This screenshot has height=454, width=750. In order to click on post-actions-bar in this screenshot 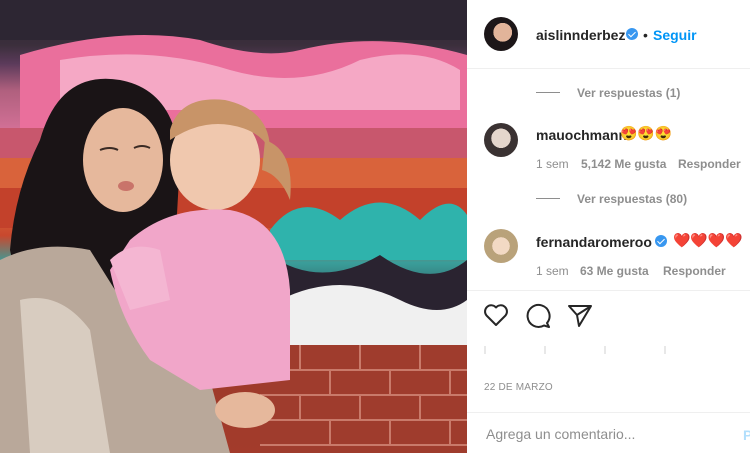, I will do `click(608, 315)`.